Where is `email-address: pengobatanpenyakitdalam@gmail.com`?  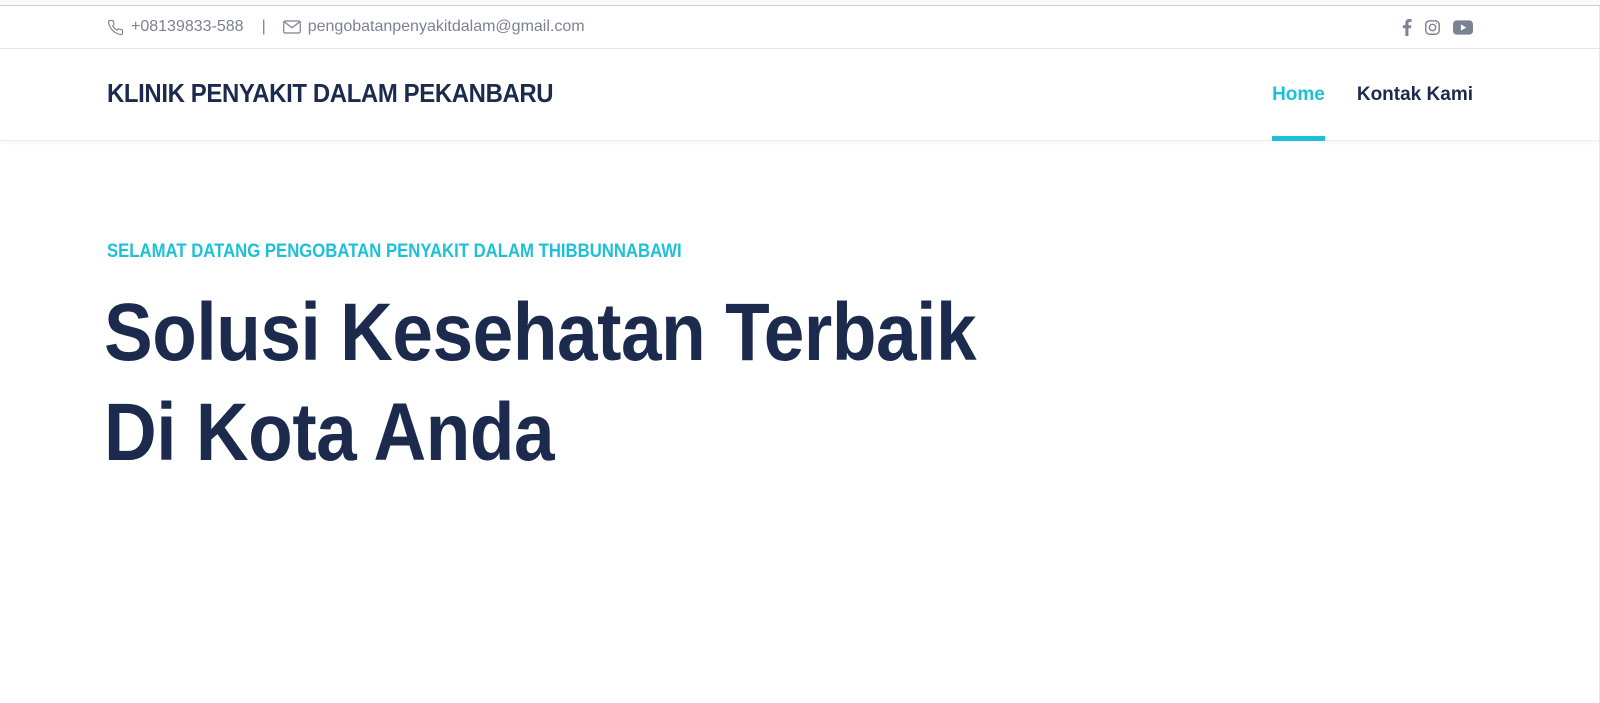
email-address: pengobatanpenyakitdalam@gmail.com is located at coordinates (446, 27).